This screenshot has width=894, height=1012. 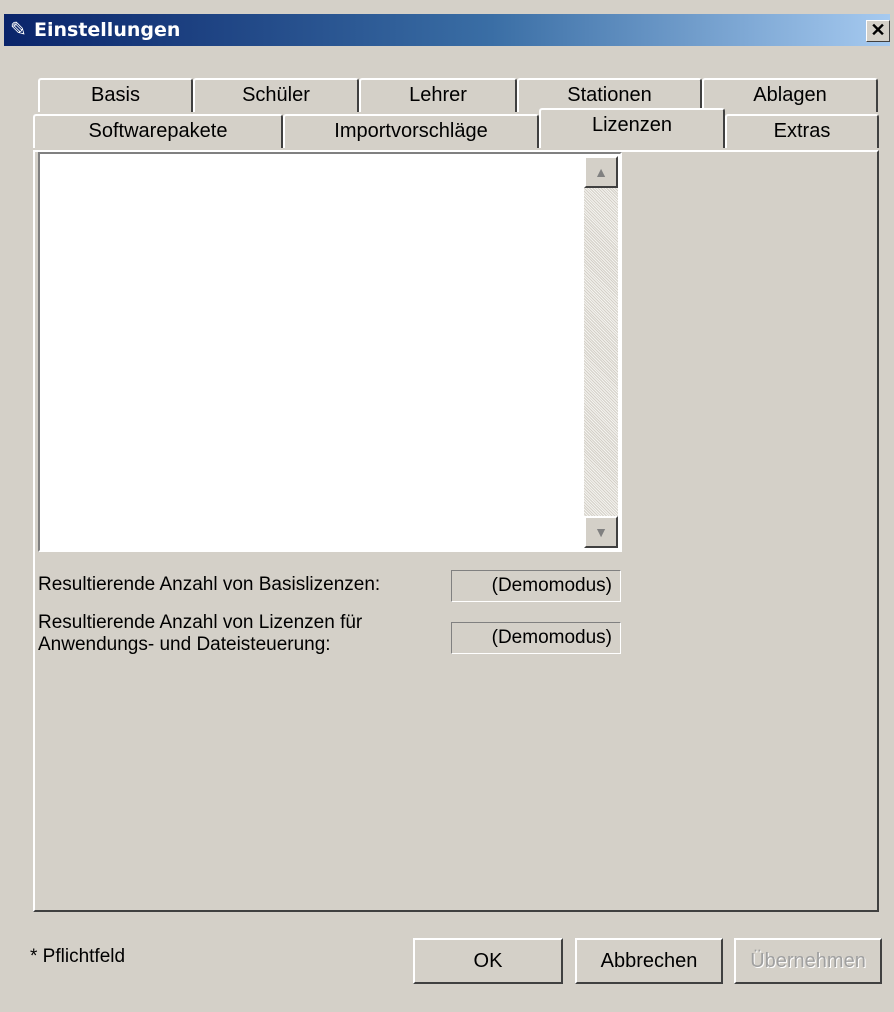 I want to click on scroll-up-button: ▲, so click(x=601, y=172).